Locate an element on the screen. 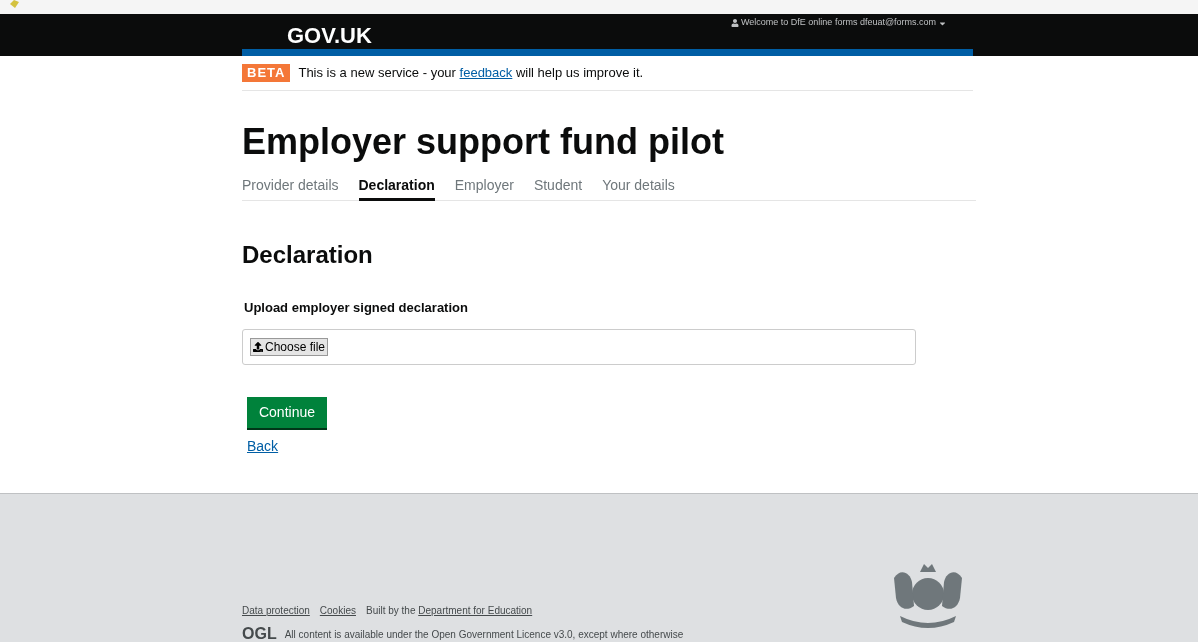 The image size is (1198, 642). footer-link: Cookies is located at coordinates (337, 610).